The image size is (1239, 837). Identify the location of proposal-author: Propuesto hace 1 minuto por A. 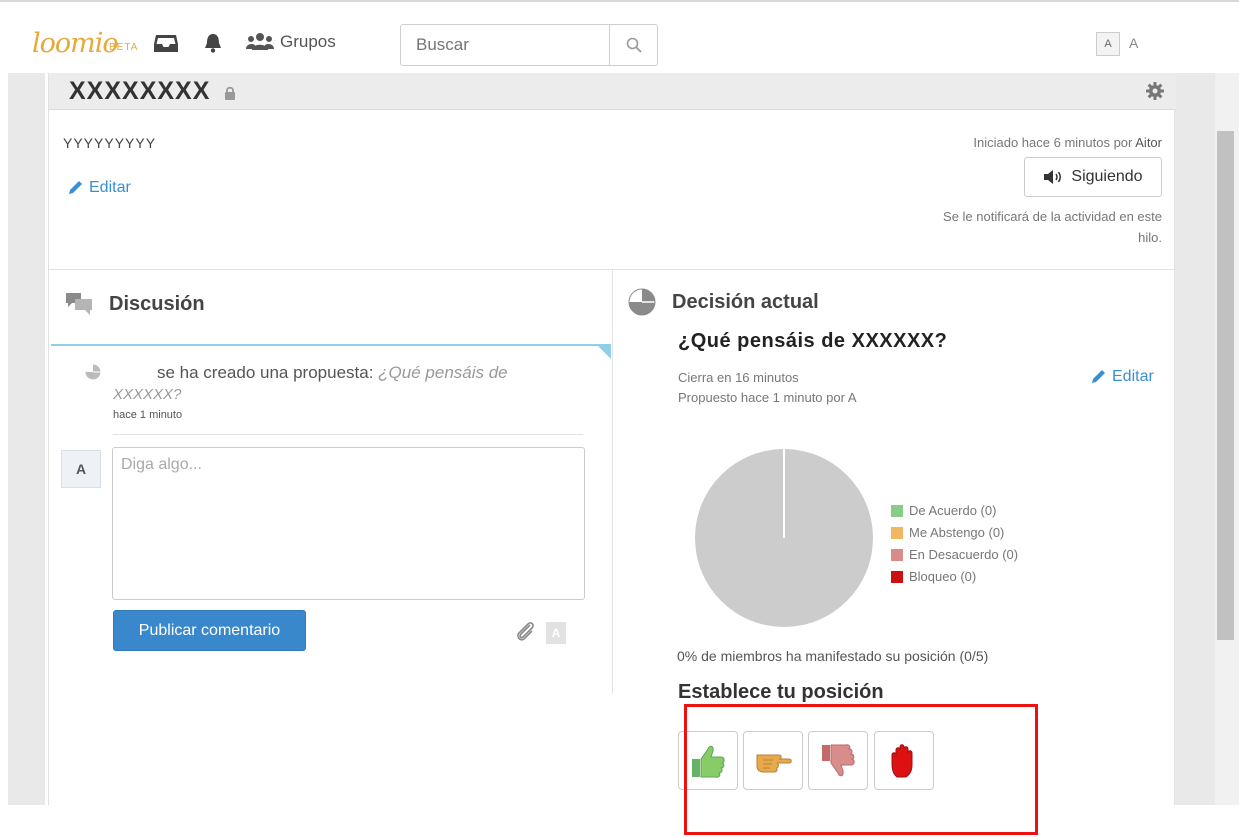
(767, 397).